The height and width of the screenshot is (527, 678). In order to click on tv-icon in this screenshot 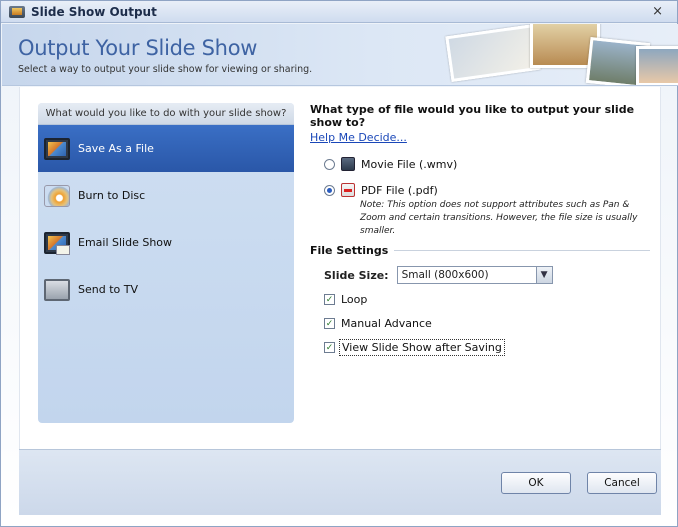, I will do `click(57, 289)`.